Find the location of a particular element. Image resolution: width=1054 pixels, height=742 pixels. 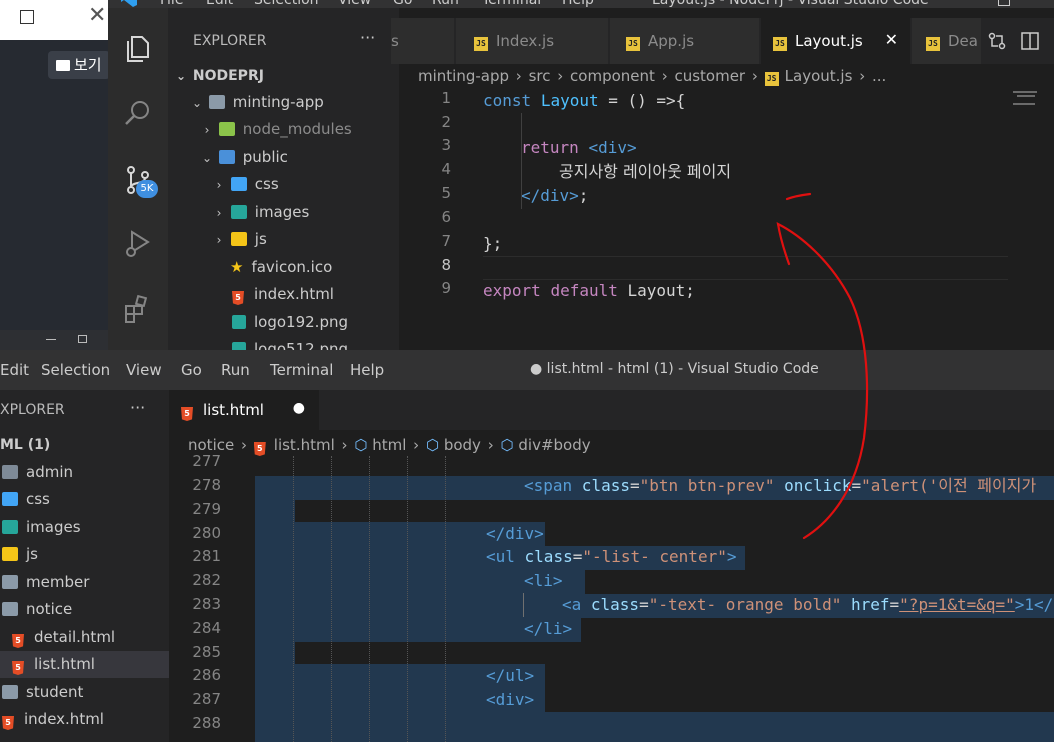

line-number: 287 is located at coordinates (206, 699).